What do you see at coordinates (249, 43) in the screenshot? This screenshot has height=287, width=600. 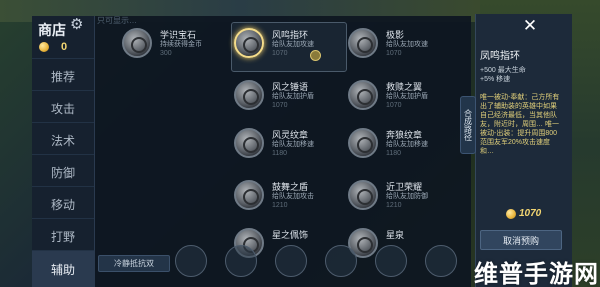 I see `ring-icon` at bounding box center [249, 43].